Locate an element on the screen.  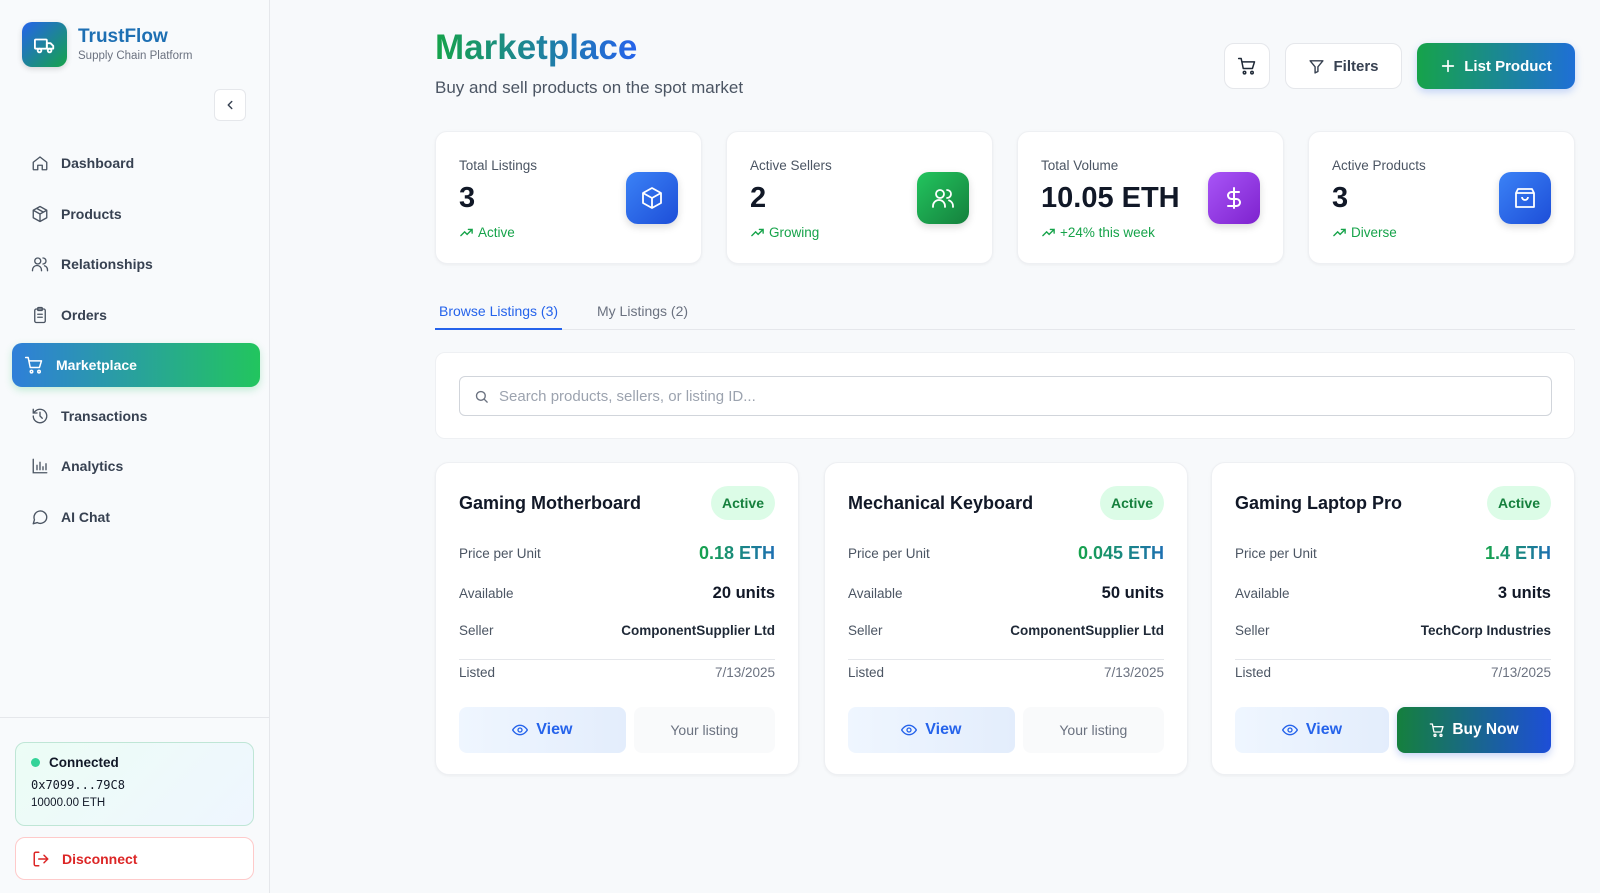
sidebar-item-label: Products is located at coordinates (91, 213).